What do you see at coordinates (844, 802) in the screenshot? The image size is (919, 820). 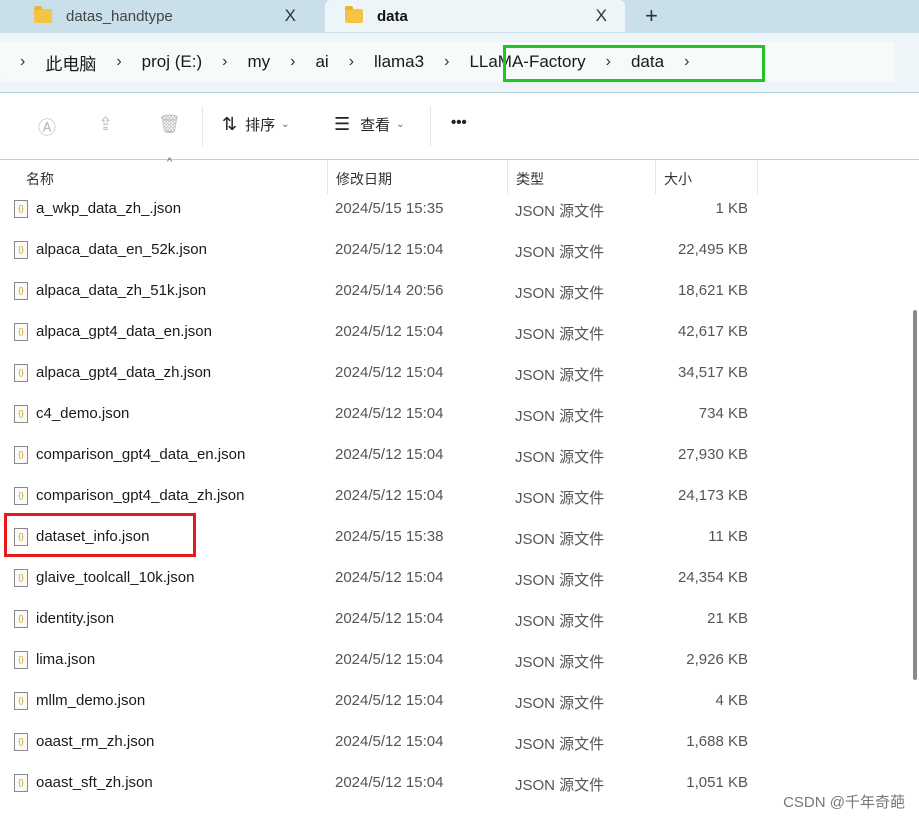 I see `watermark: CSDN @千年奇葩` at bounding box center [844, 802].